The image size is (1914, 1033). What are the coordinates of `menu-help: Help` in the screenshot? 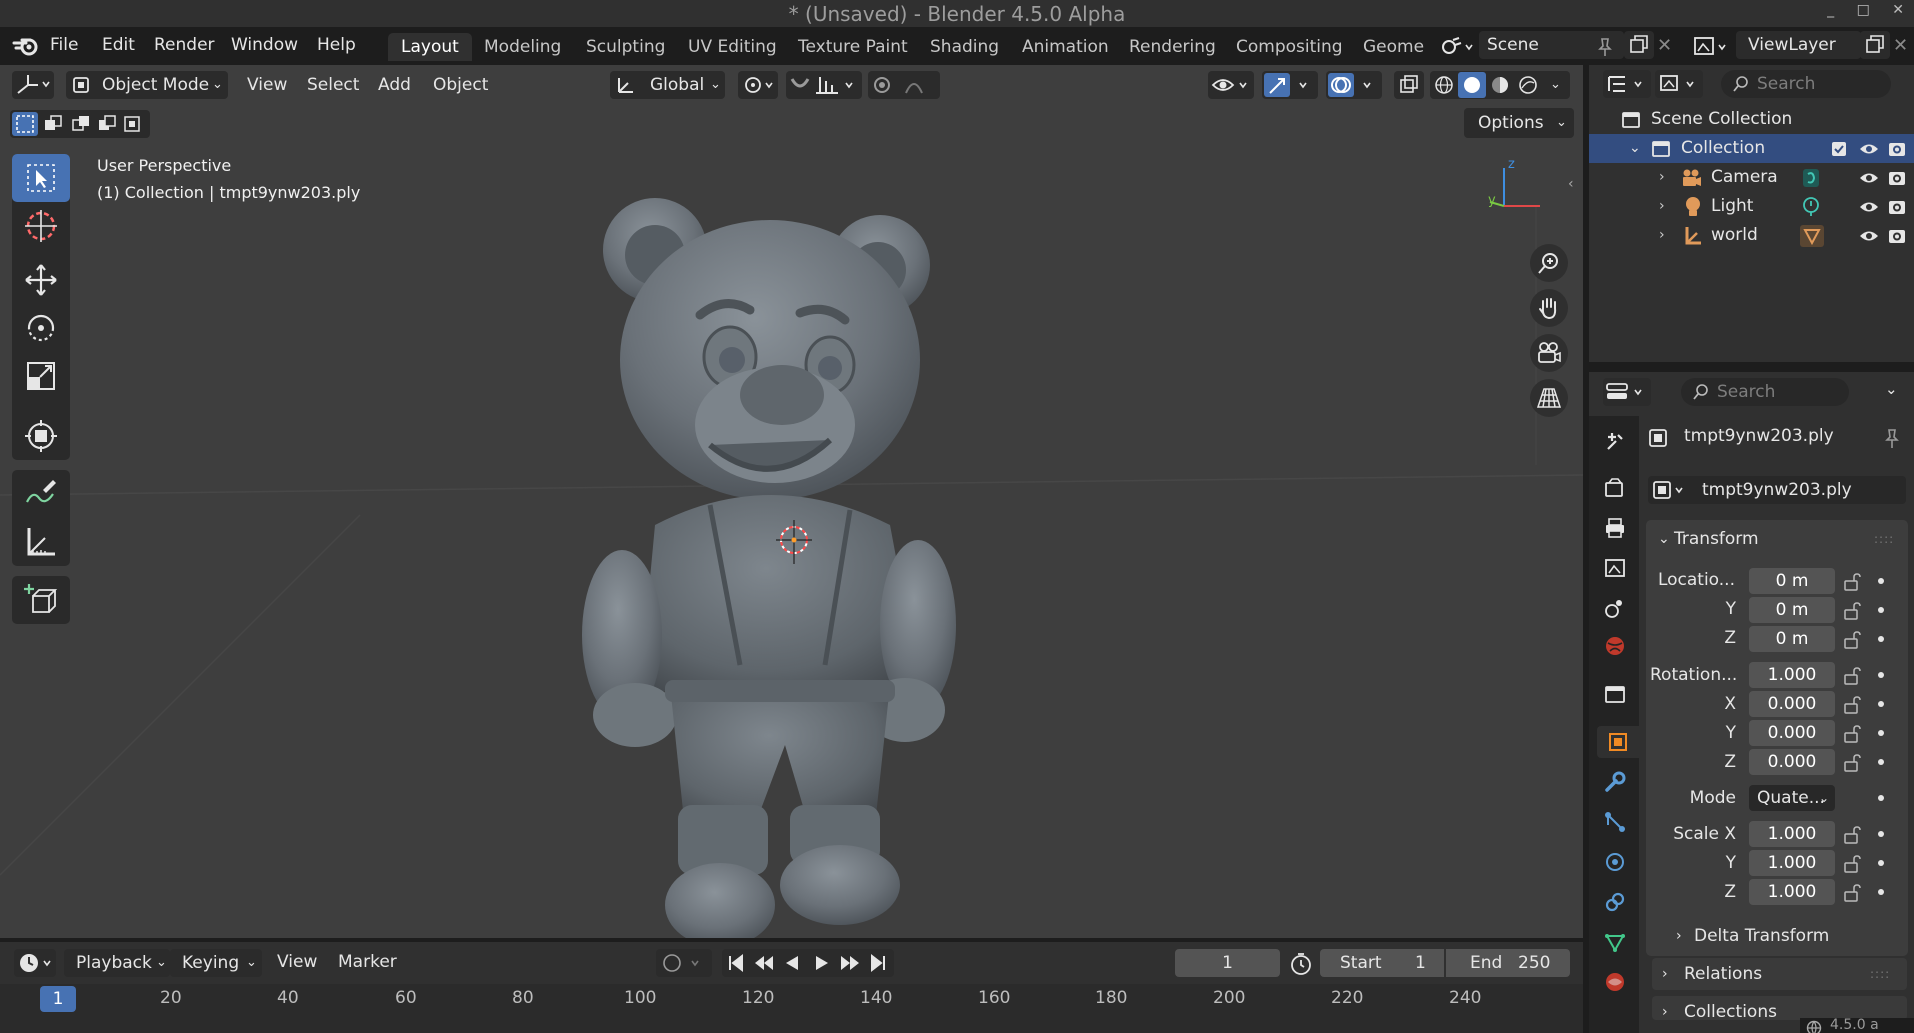 It's located at (336, 45).